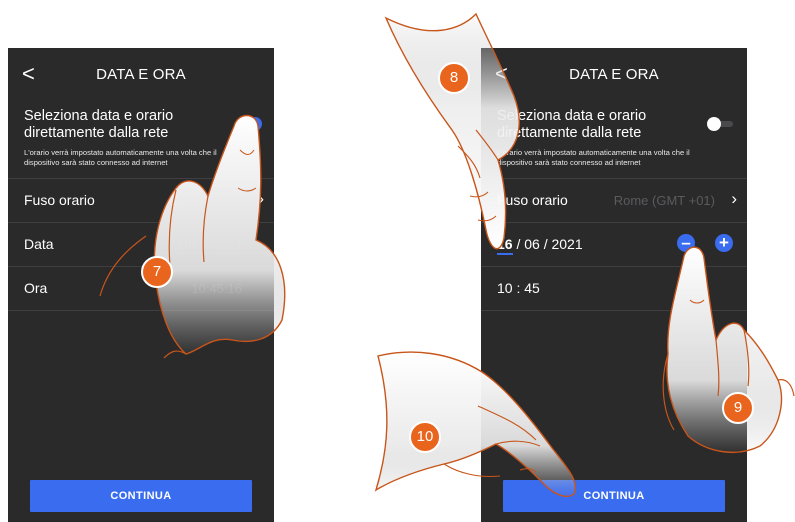 Image resolution: width=795 pixels, height=522 pixels. Describe the element at coordinates (518, 288) in the screenshot. I see `time-value: 10 : 45` at that location.